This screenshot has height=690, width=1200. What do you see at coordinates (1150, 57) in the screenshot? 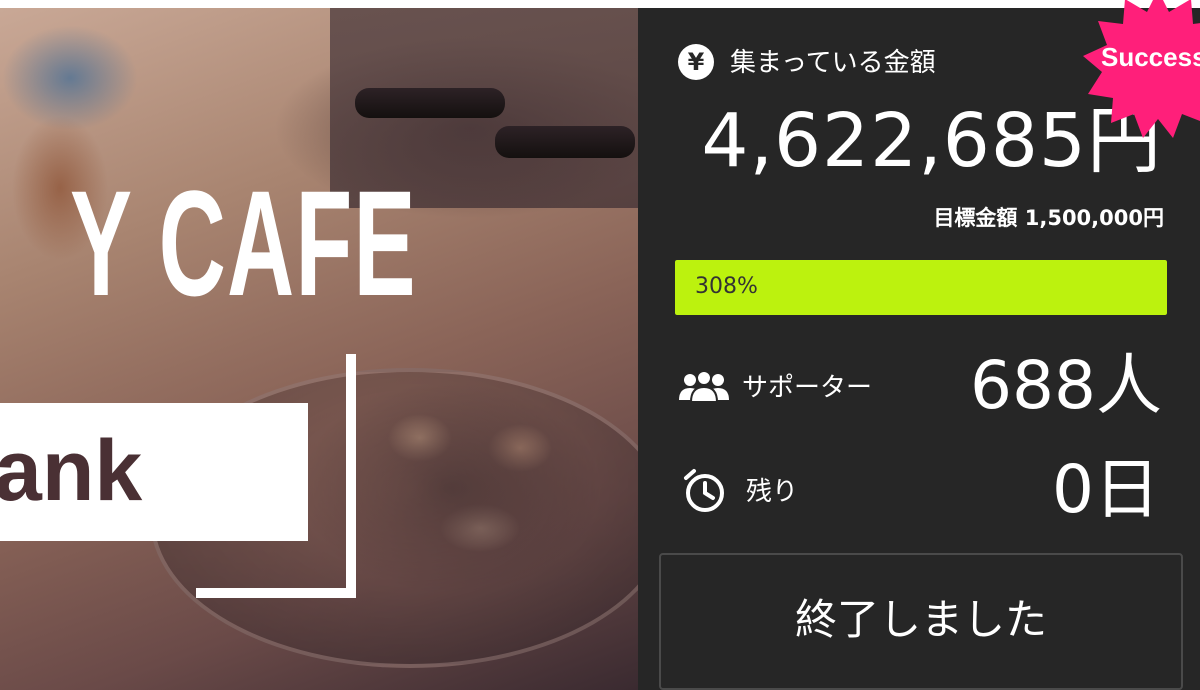
I see `success-badge-text: Success` at bounding box center [1150, 57].